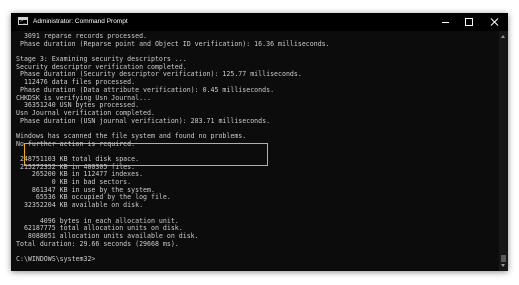  I want to click on close-button, so click(494, 22).